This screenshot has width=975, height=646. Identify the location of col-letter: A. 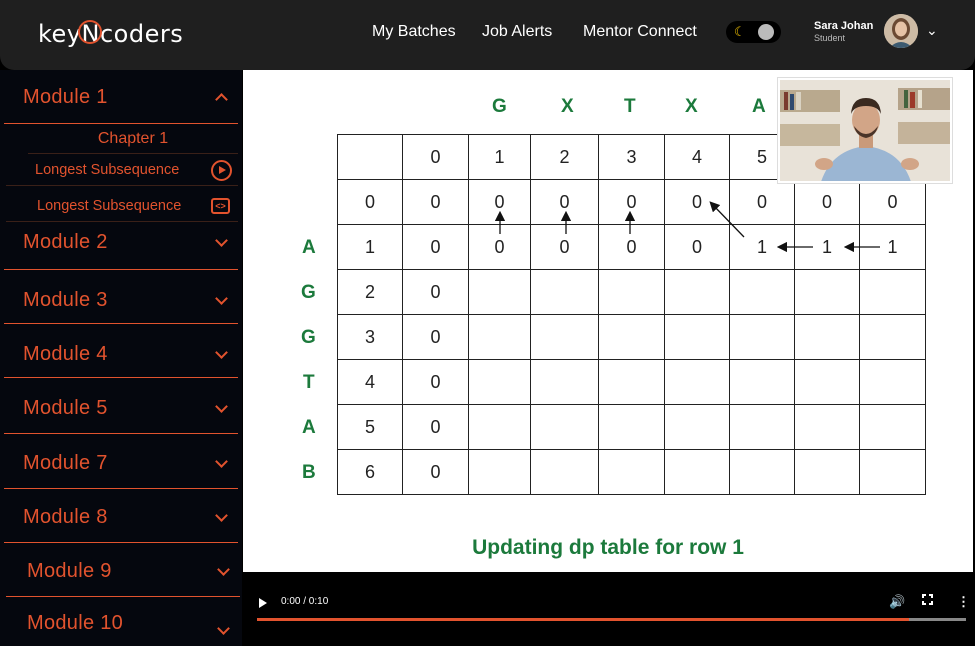
(759, 106).